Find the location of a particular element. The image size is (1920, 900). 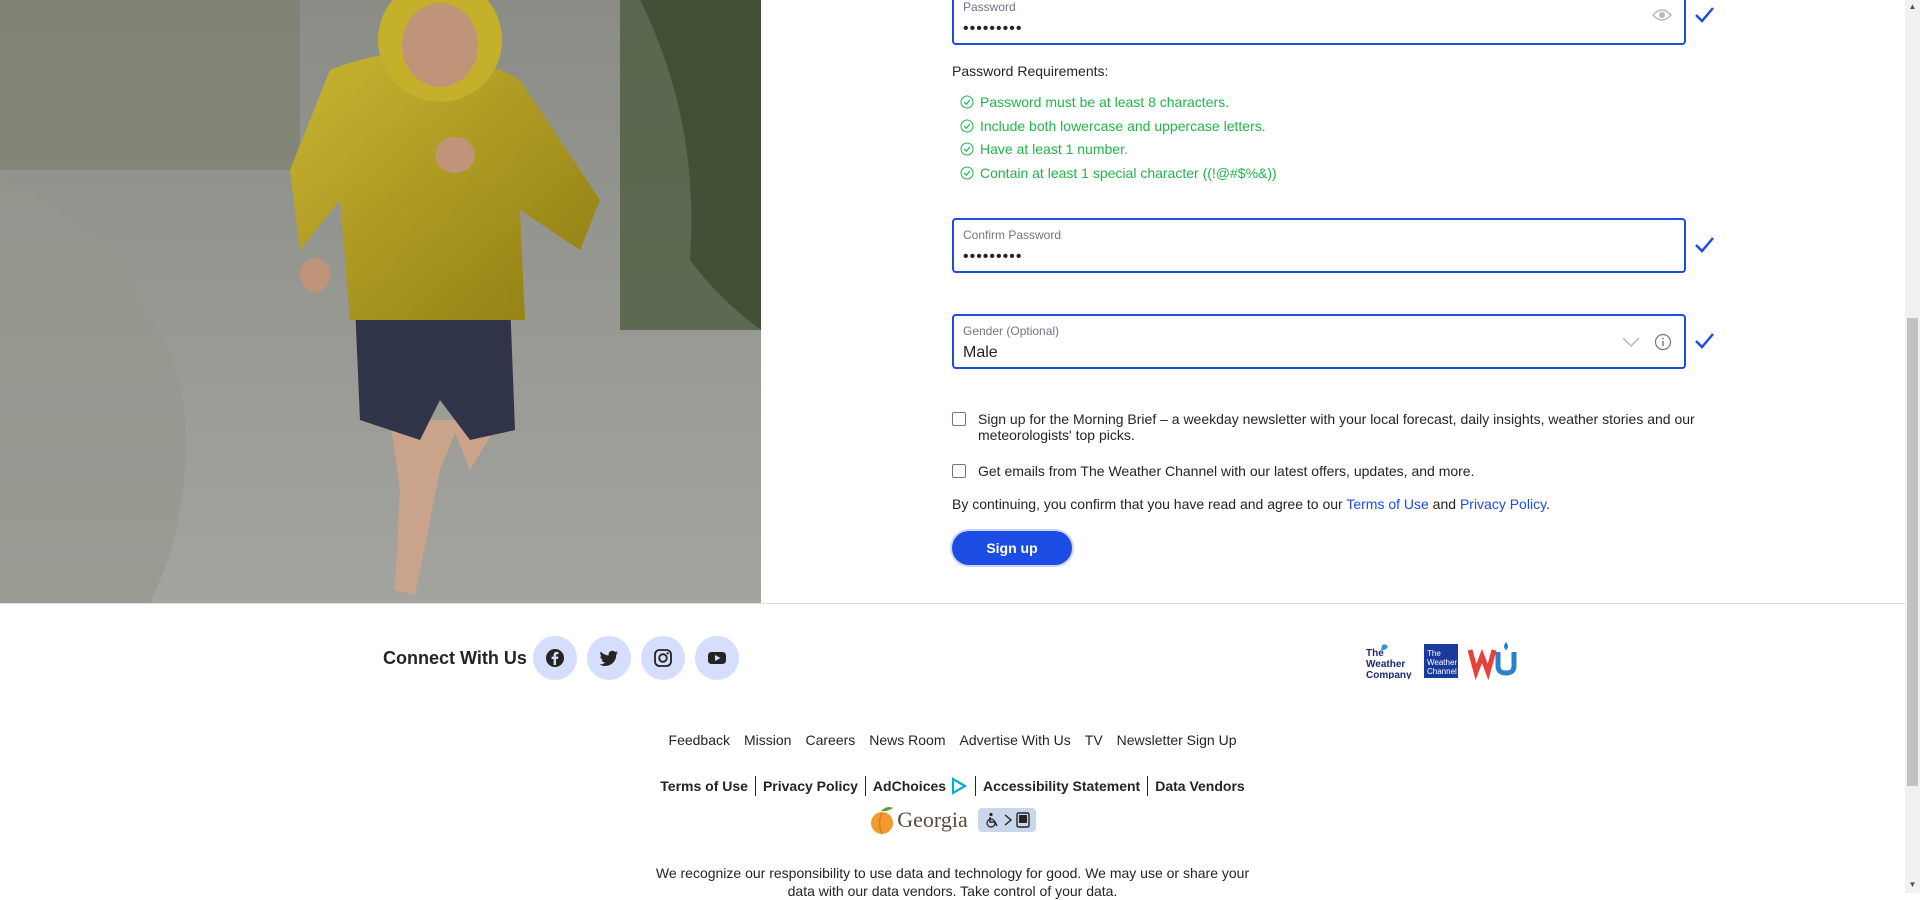

confirm-password-label: Confirm Password is located at coordinates (1012, 235).